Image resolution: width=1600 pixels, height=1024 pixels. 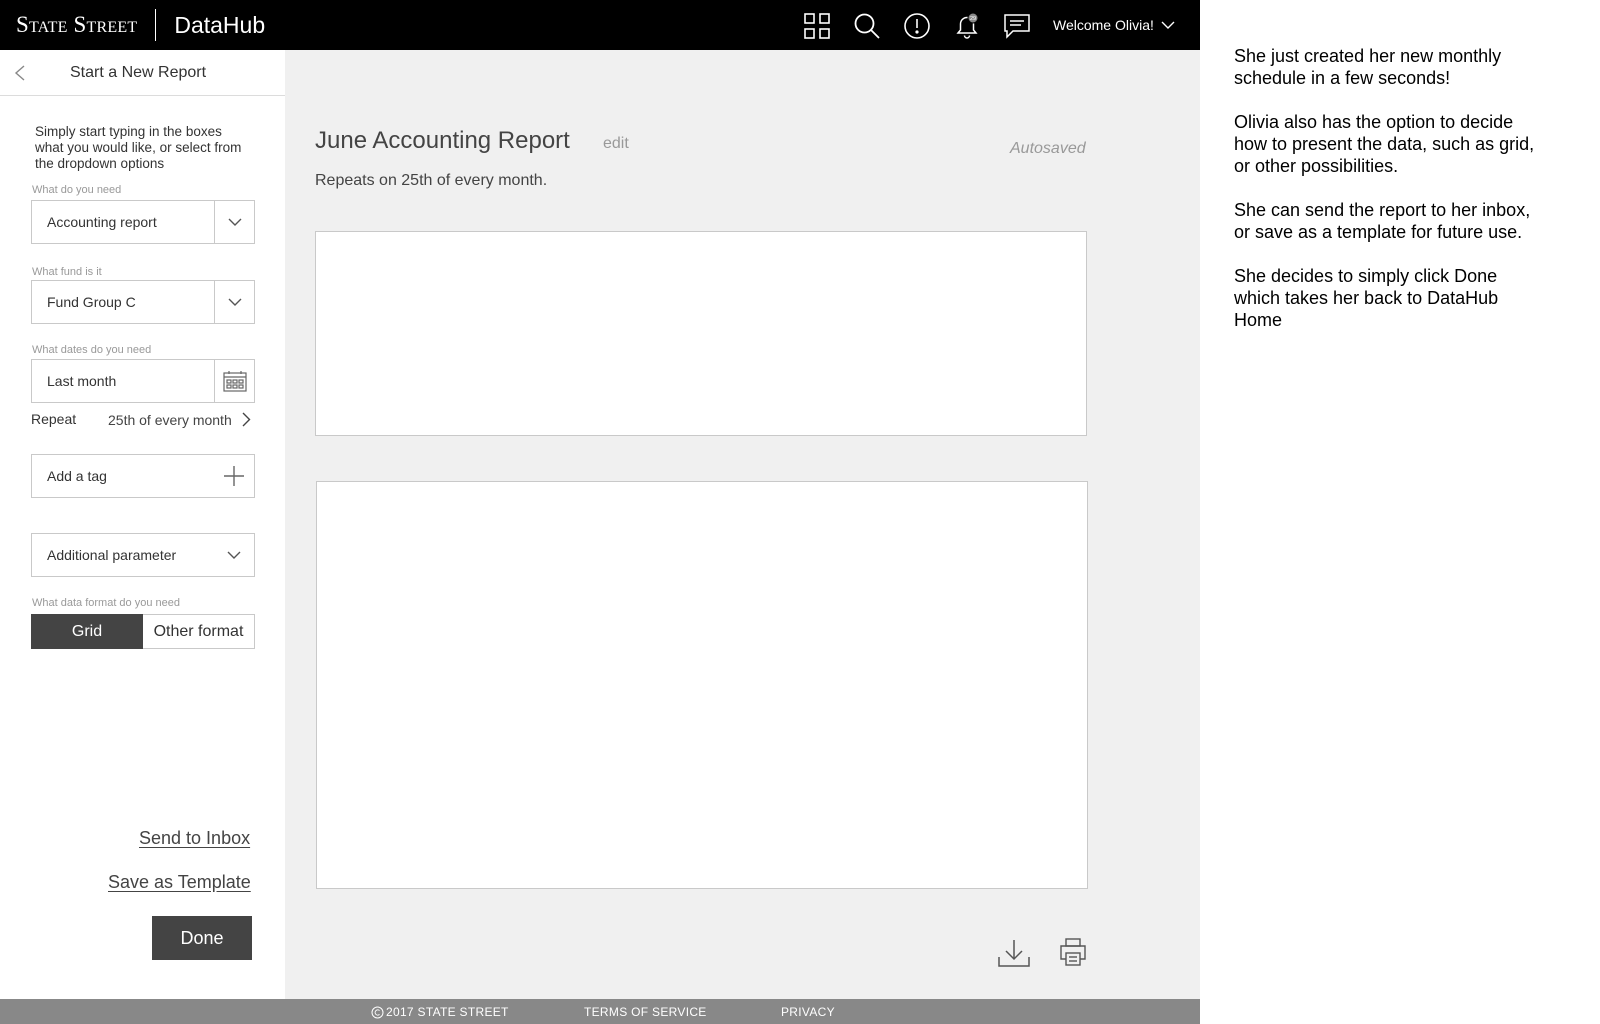 What do you see at coordinates (156, 25) in the screenshot?
I see `brand-divider` at bounding box center [156, 25].